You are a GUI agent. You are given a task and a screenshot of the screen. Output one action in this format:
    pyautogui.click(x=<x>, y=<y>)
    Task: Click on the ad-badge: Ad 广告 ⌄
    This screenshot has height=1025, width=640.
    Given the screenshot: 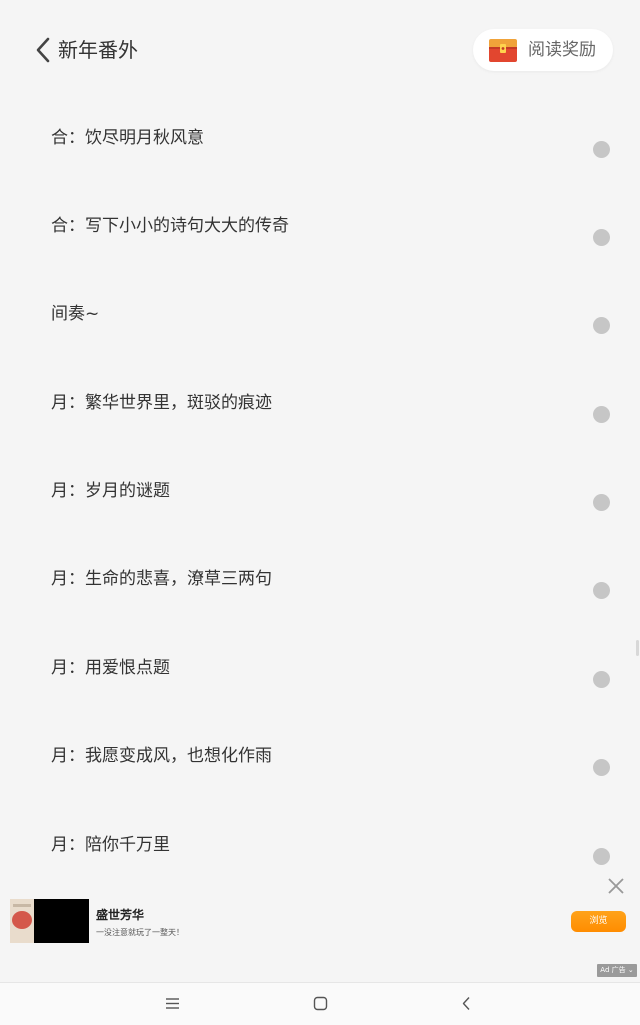 What is the action you would take?
    pyautogui.click(x=617, y=970)
    